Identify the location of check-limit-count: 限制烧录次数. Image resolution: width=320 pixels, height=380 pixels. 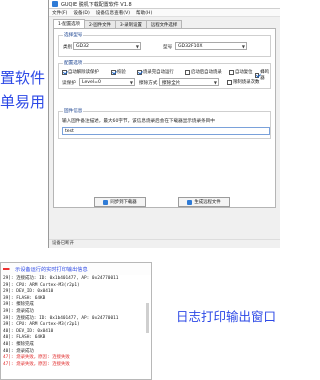
(243, 82).